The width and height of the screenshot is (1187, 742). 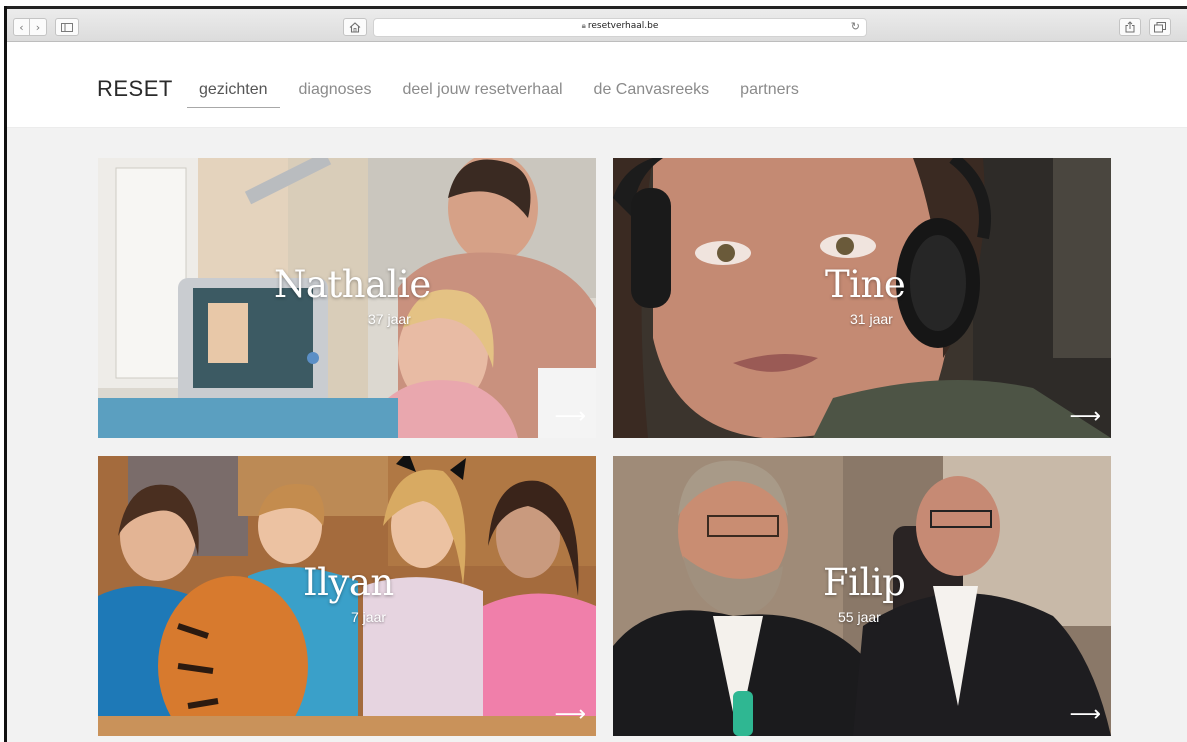 I want to click on reload-icon: ↻, so click(x=855, y=26).